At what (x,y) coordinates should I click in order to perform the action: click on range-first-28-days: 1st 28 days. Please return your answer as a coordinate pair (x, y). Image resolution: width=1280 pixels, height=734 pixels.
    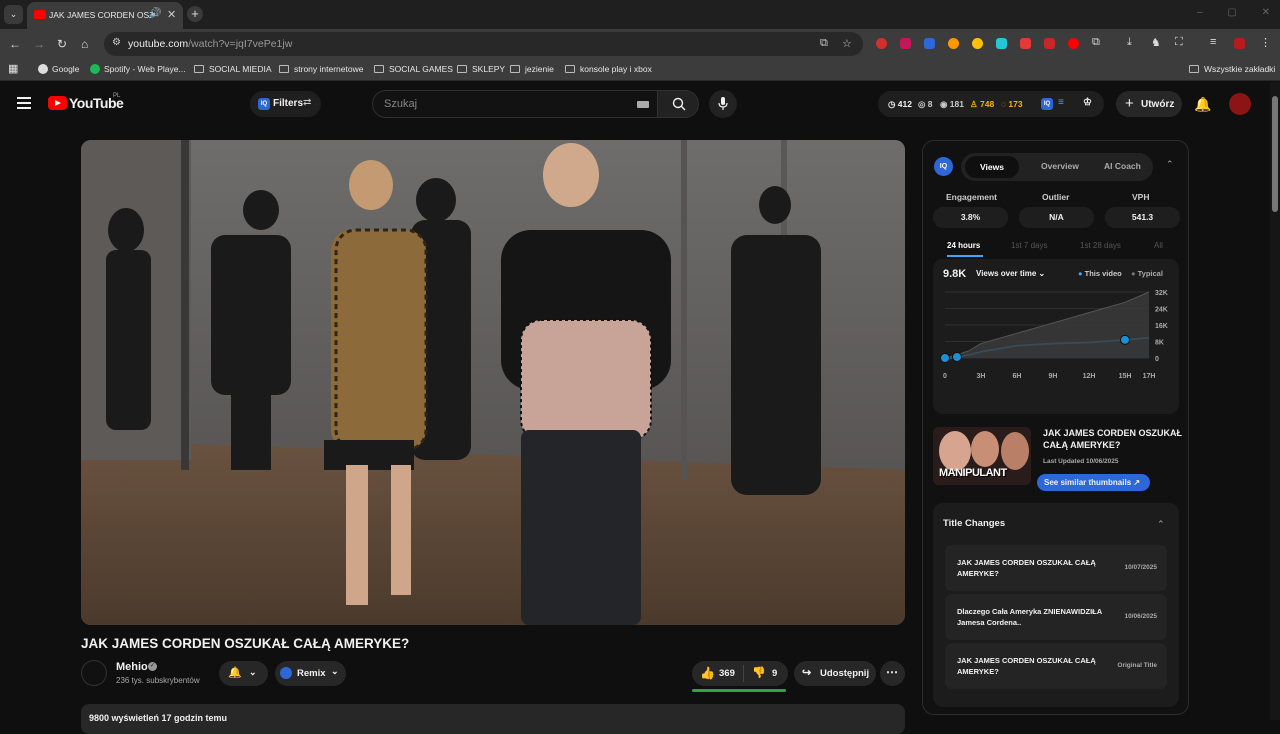
    Looking at the image, I should click on (1100, 245).